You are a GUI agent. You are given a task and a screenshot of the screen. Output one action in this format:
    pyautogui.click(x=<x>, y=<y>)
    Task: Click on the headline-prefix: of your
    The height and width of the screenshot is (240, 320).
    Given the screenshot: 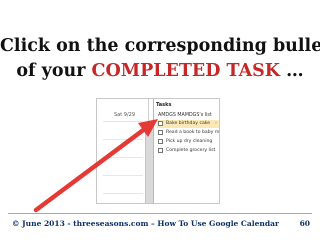 What is the action you would take?
    pyautogui.click(x=54, y=71)
    